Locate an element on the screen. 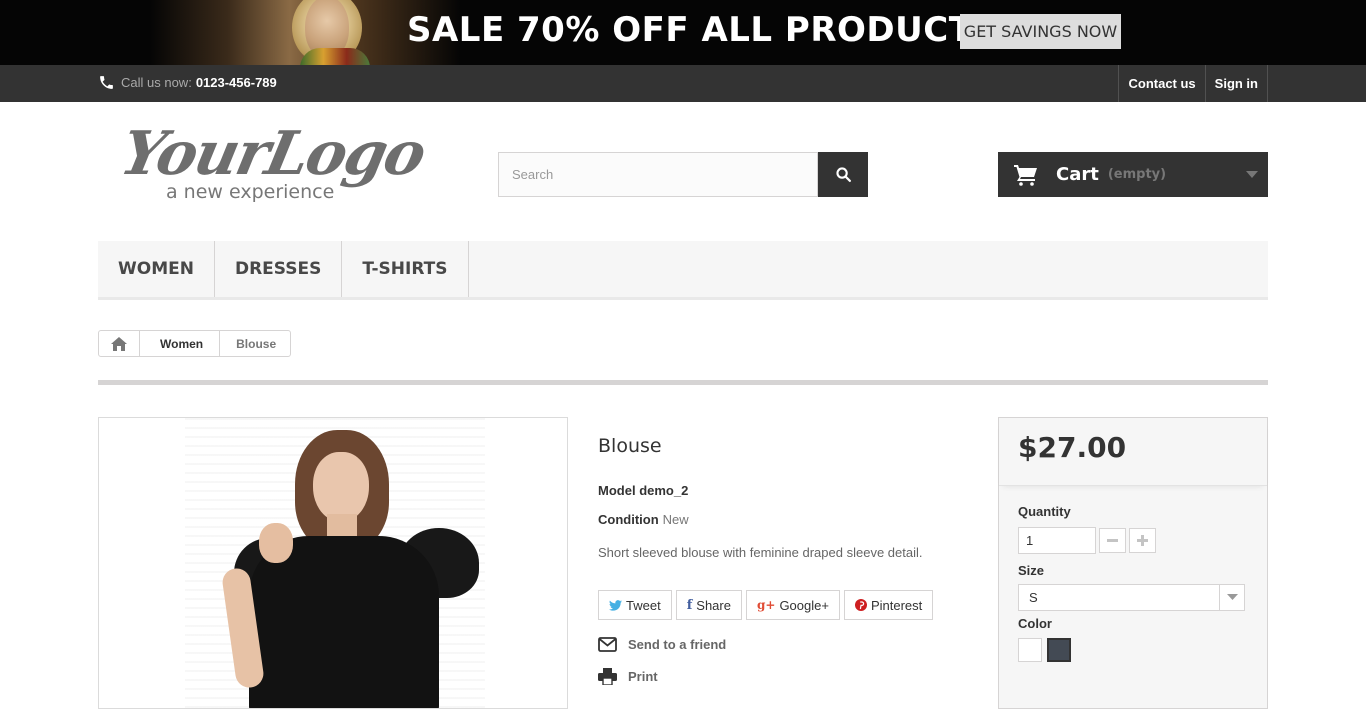 This screenshot has height=709, width=1366. user-nav: Contact us Sign in is located at coordinates (1193, 83).